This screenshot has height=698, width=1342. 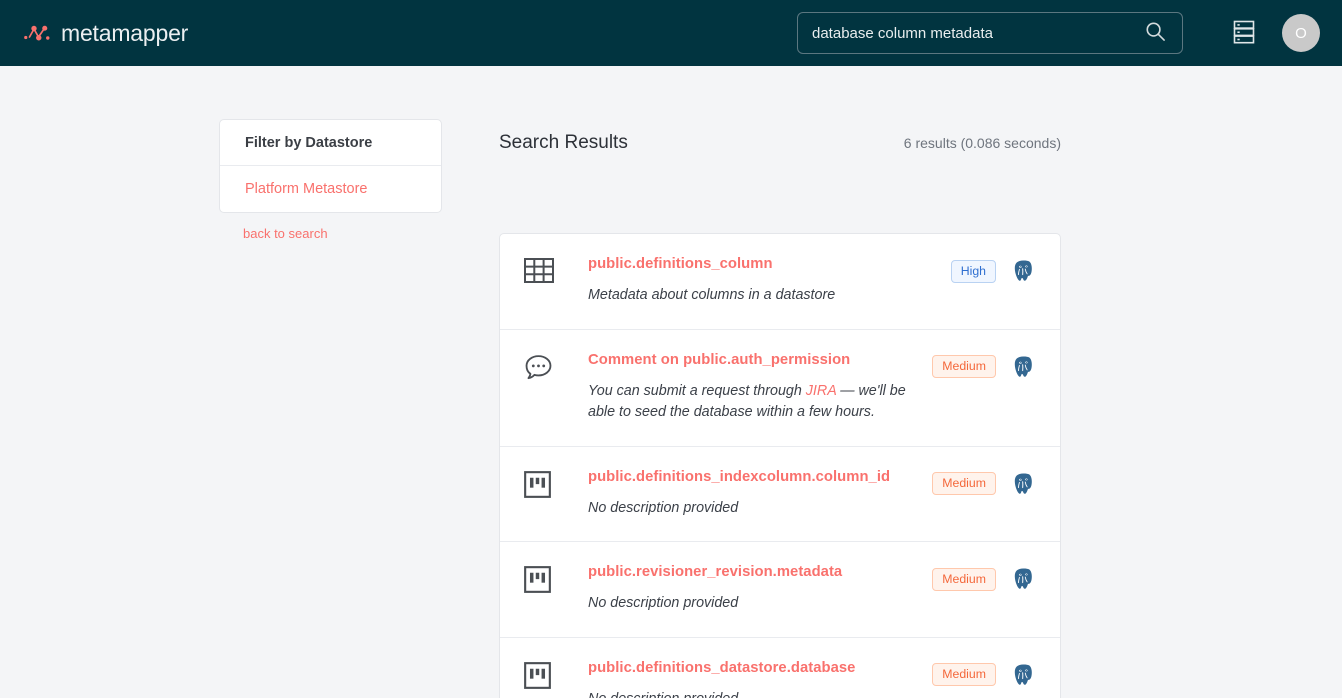 I want to click on user-avatar: O, so click(x=1301, y=33).